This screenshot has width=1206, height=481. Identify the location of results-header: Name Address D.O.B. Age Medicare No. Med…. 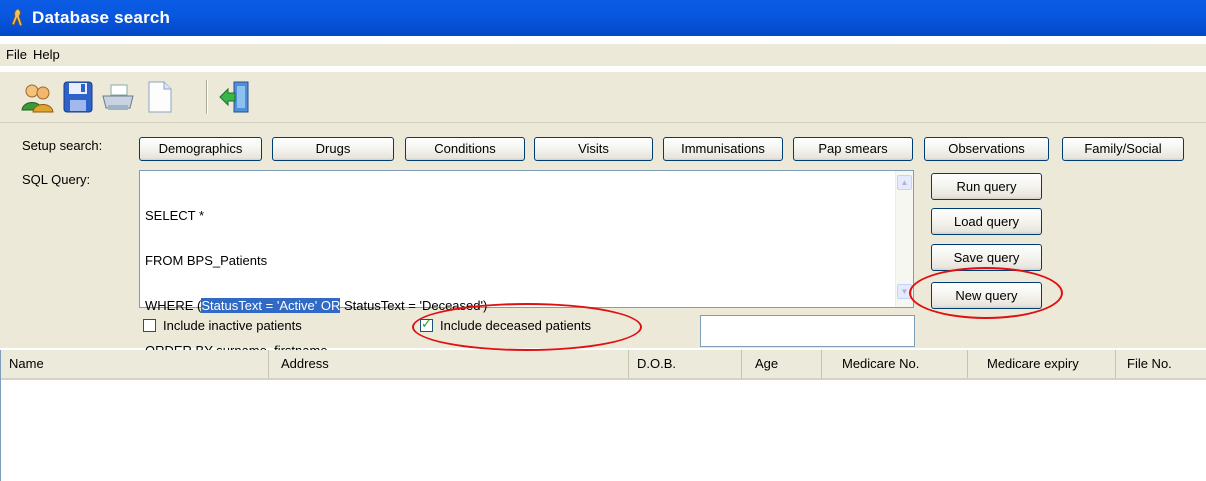
(603, 365).